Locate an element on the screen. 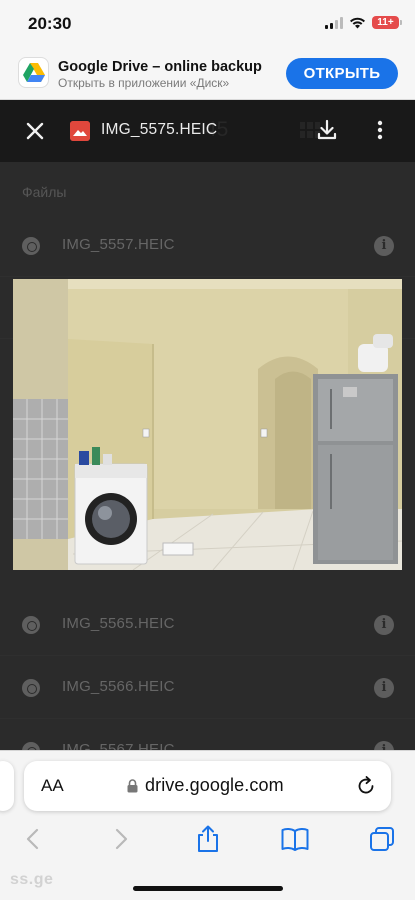  image-file-icon is located at coordinates (80, 131).